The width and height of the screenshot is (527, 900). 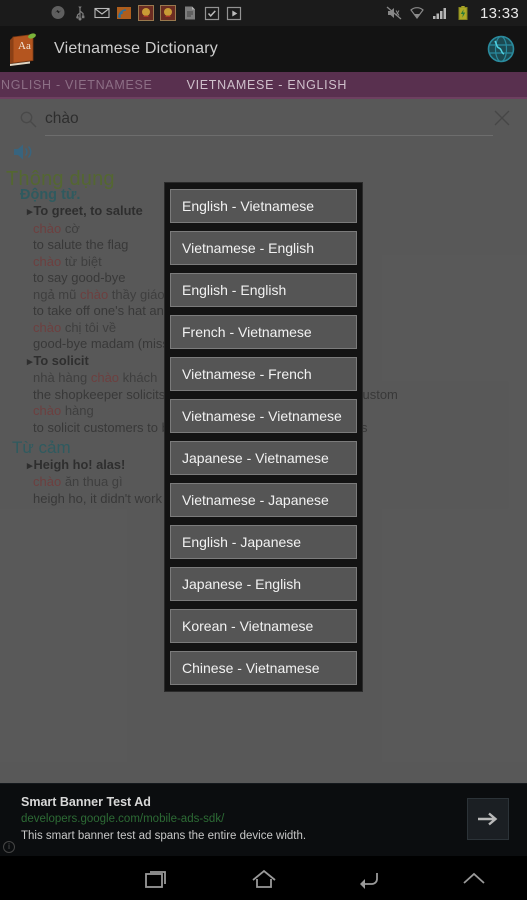 What do you see at coordinates (168, 13) in the screenshot?
I see `game2-icon` at bounding box center [168, 13].